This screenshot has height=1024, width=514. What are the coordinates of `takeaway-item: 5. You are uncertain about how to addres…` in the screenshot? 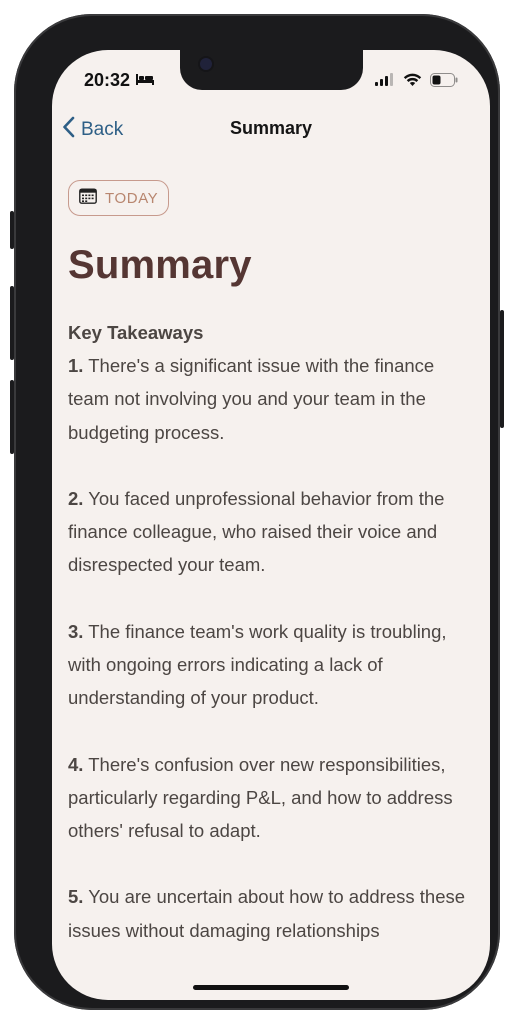 It's located at (270, 913).